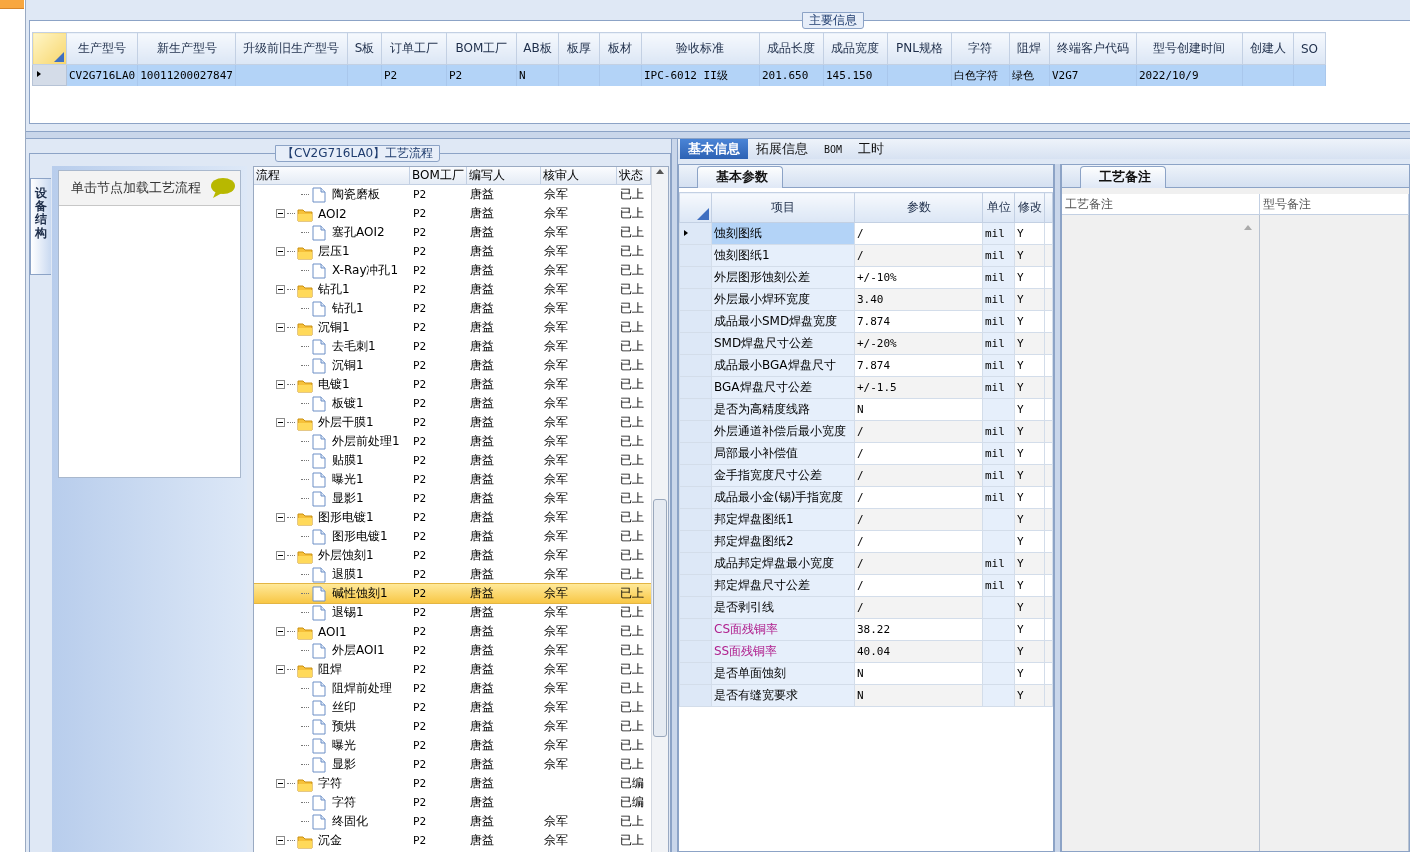 This screenshot has height=852, width=1410. Describe the element at coordinates (579, 175) in the screenshot. I see `column-header: 核审人` at that location.